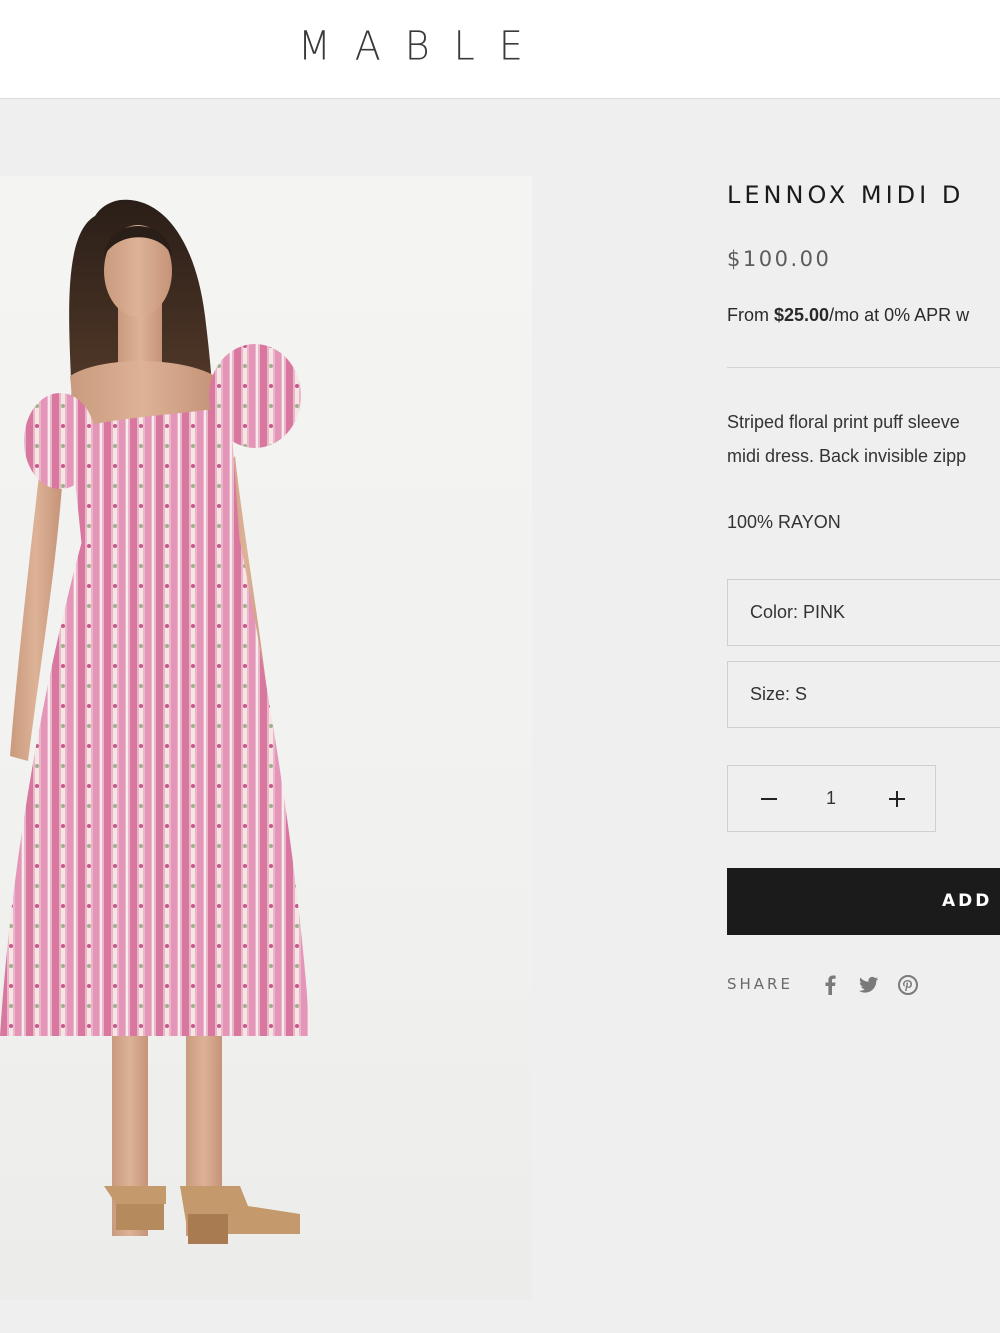  I want to click on add-to-cart-button: ADD, so click(863, 901).